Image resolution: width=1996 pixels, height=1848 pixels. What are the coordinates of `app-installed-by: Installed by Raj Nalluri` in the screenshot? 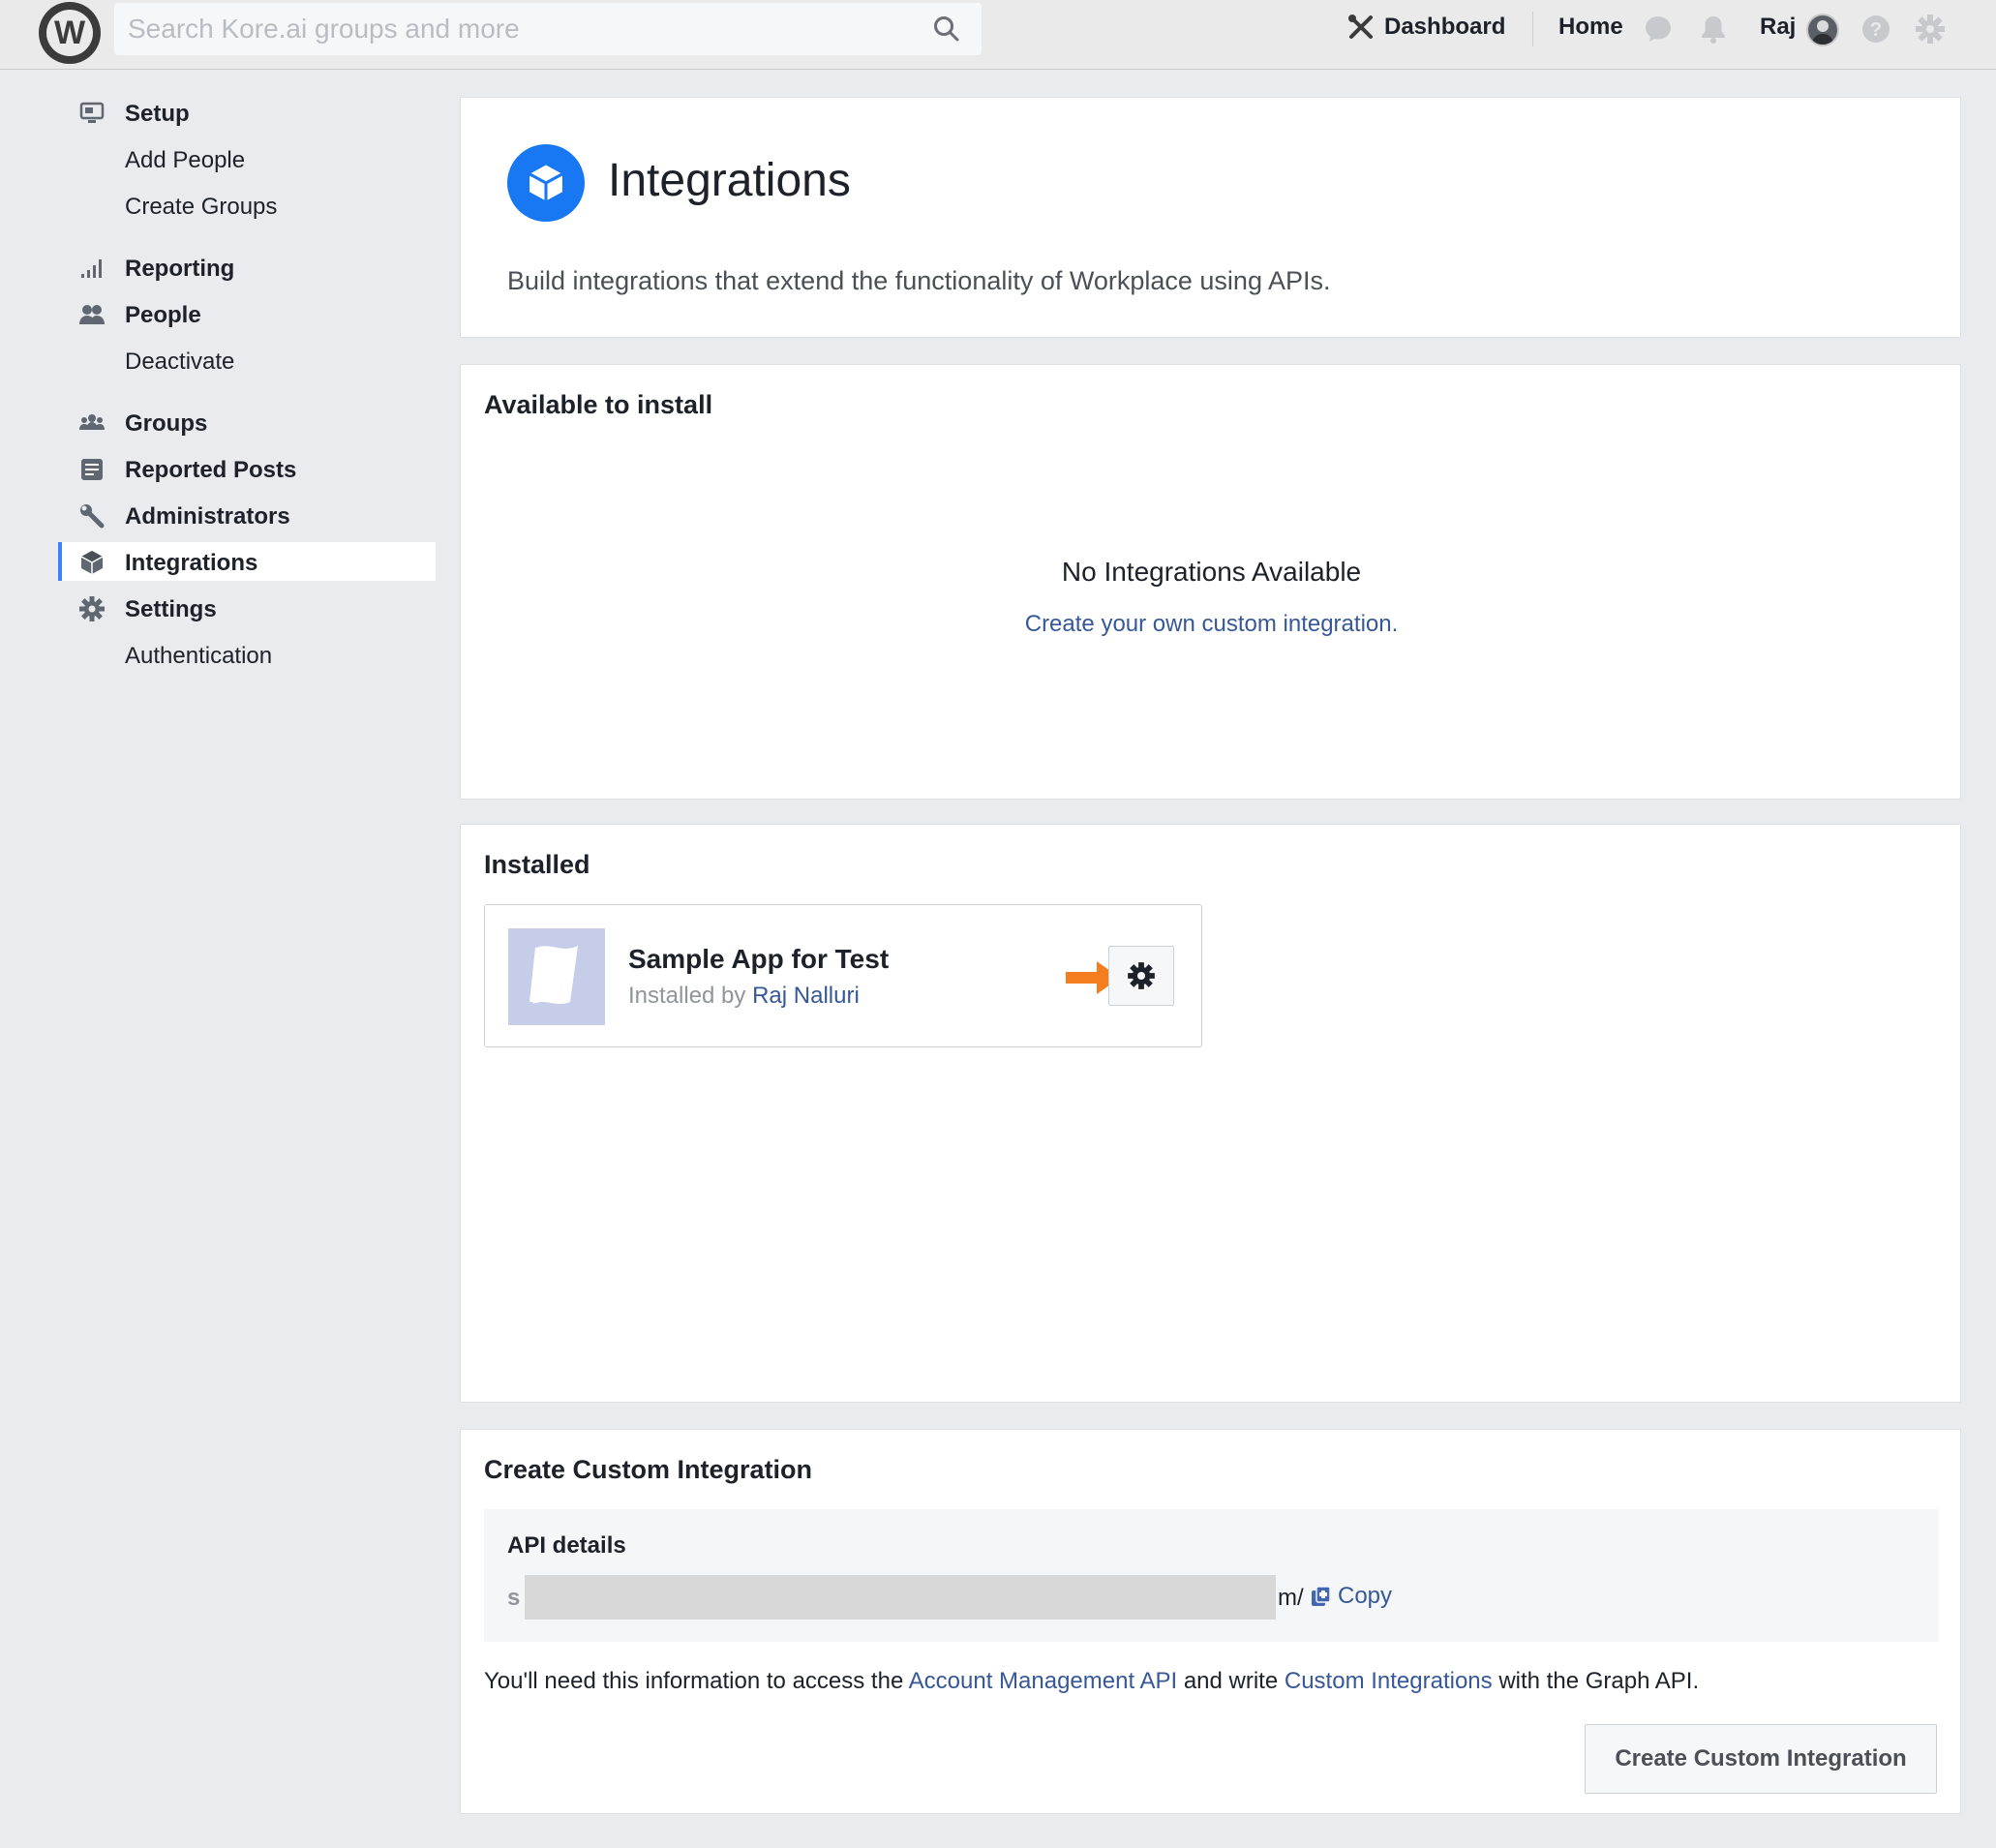 It's located at (744, 996).